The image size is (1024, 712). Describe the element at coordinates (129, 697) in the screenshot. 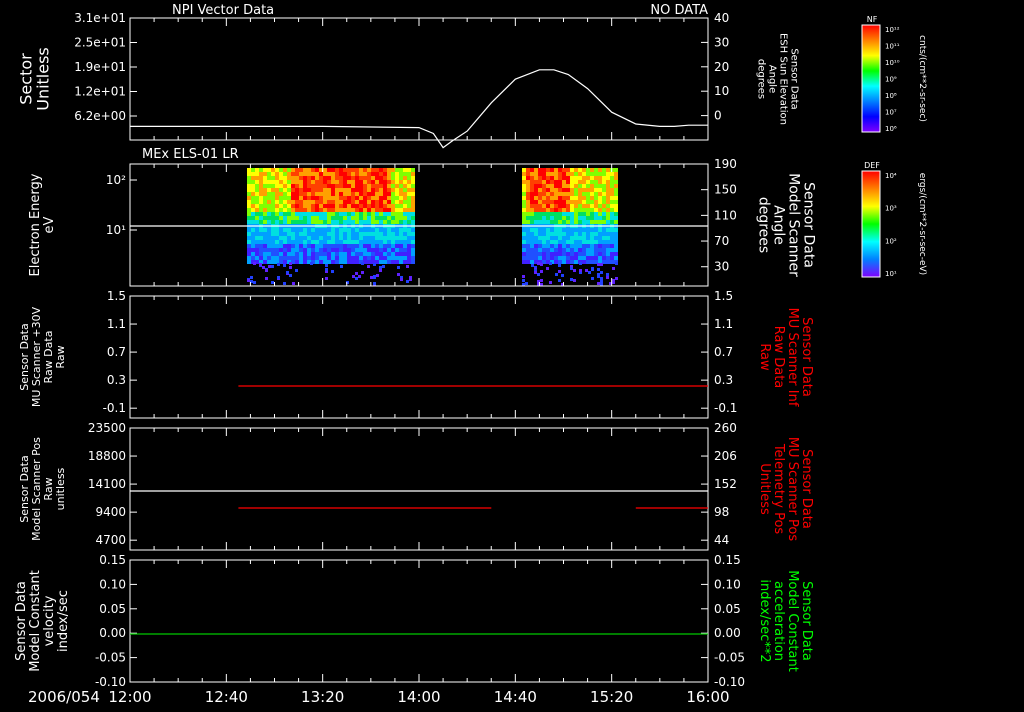

I see `x-tick-label: 12:00` at that location.